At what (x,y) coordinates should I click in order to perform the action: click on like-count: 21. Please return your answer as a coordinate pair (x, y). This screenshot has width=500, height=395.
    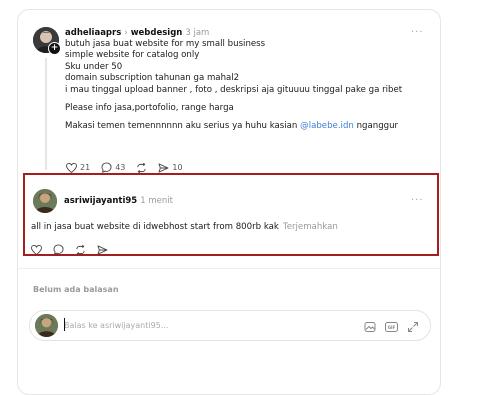
    Looking at the image, I should click on (85, 167).